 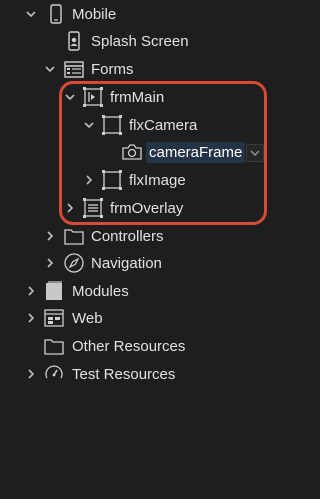 What do you see at coordinates (159, 14) in the screenshot?
I see `tree-item-mobile: Mobile` at bounding box center [159, 14].